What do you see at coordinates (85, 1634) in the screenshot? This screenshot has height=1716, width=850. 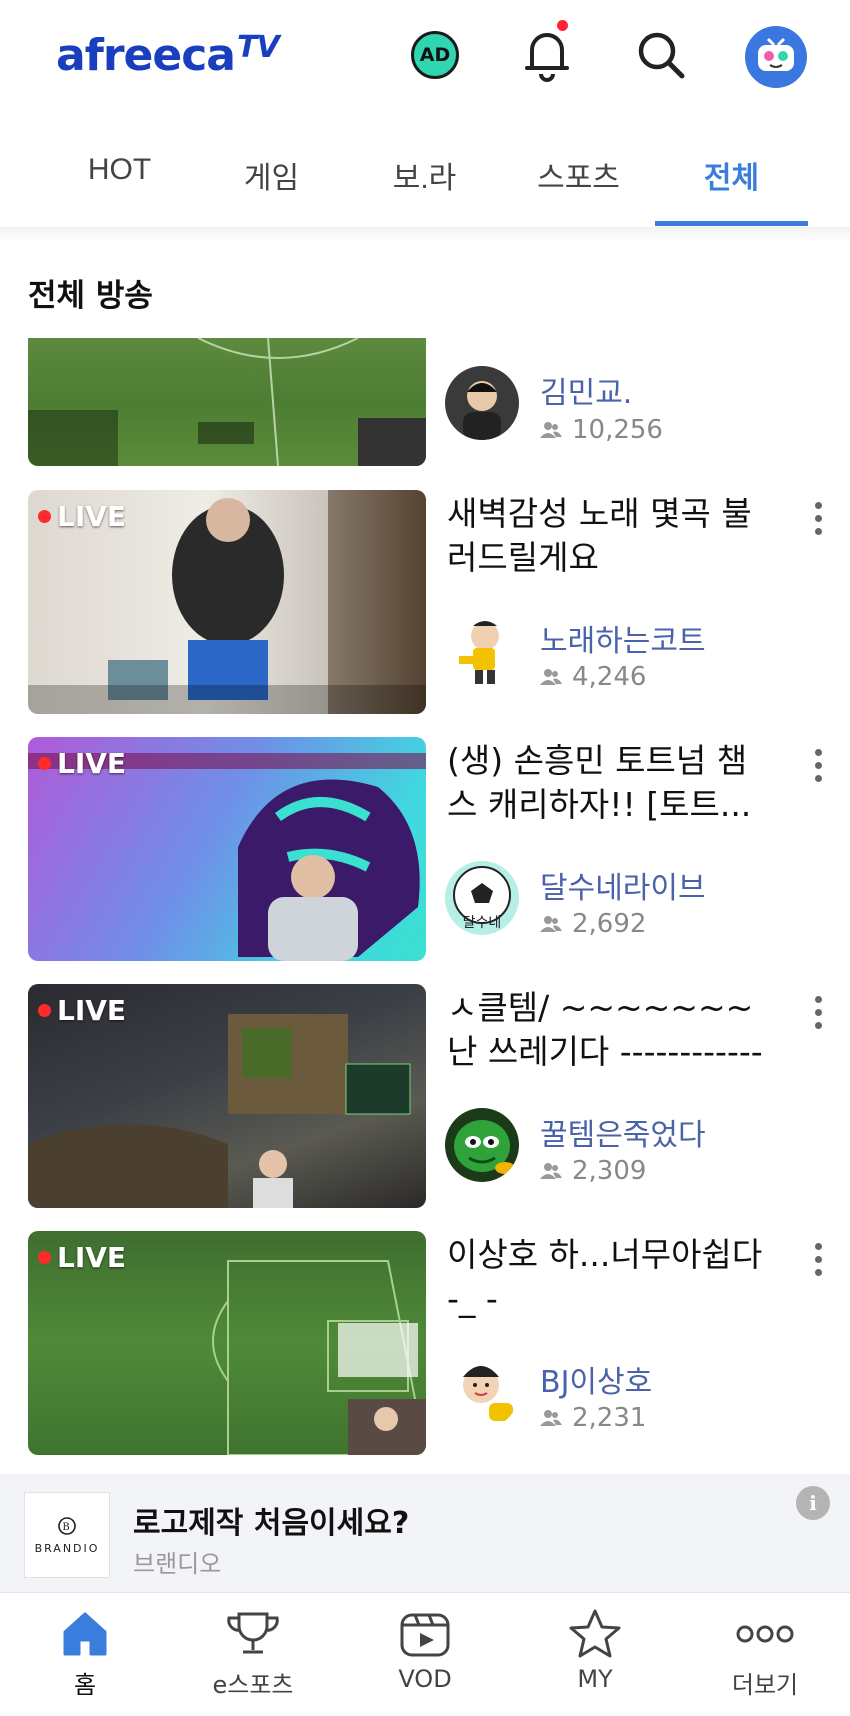 I see `home-icon` at bounding box center [85, 1634].